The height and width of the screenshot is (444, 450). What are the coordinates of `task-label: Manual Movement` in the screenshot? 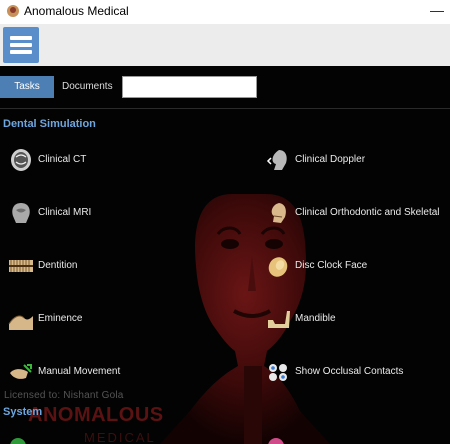 It's located at (79, 371).